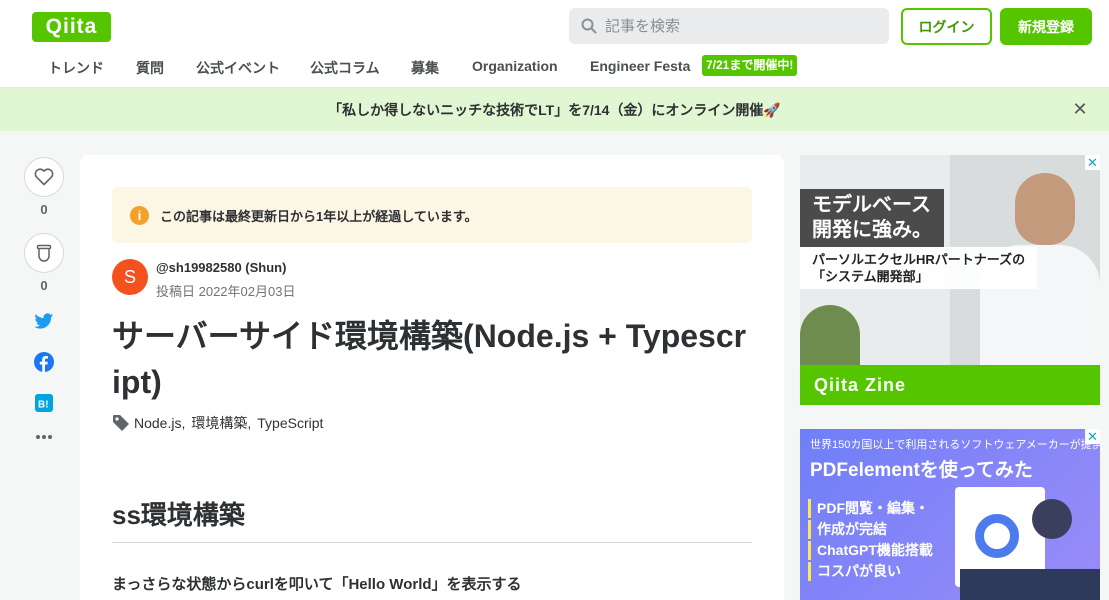  I want to click on hatena-bookmark-icon: B!, so click(44, 403).